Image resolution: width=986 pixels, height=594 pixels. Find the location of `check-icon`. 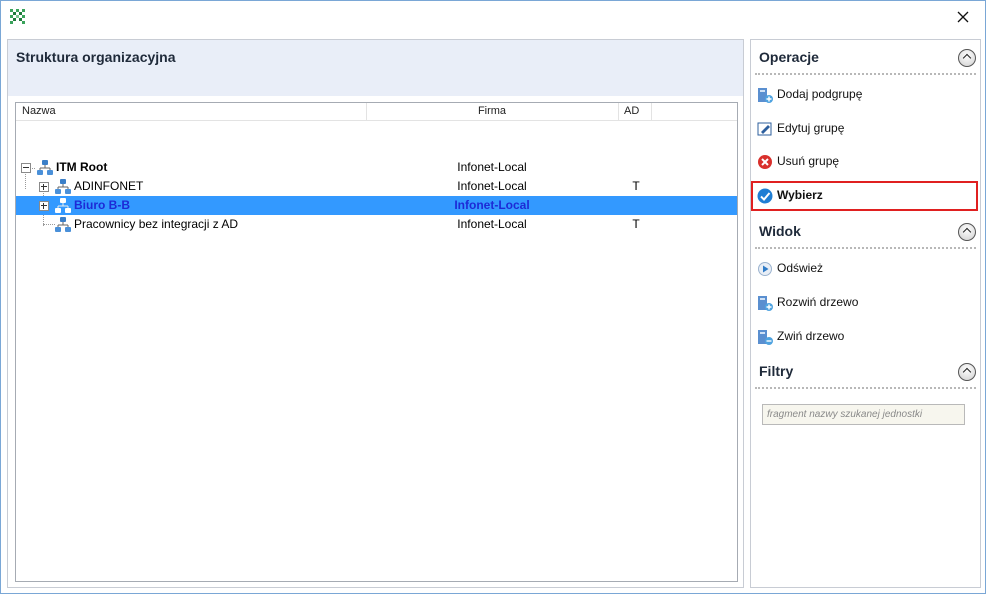

check-icon is located at coordinates (765, 196).